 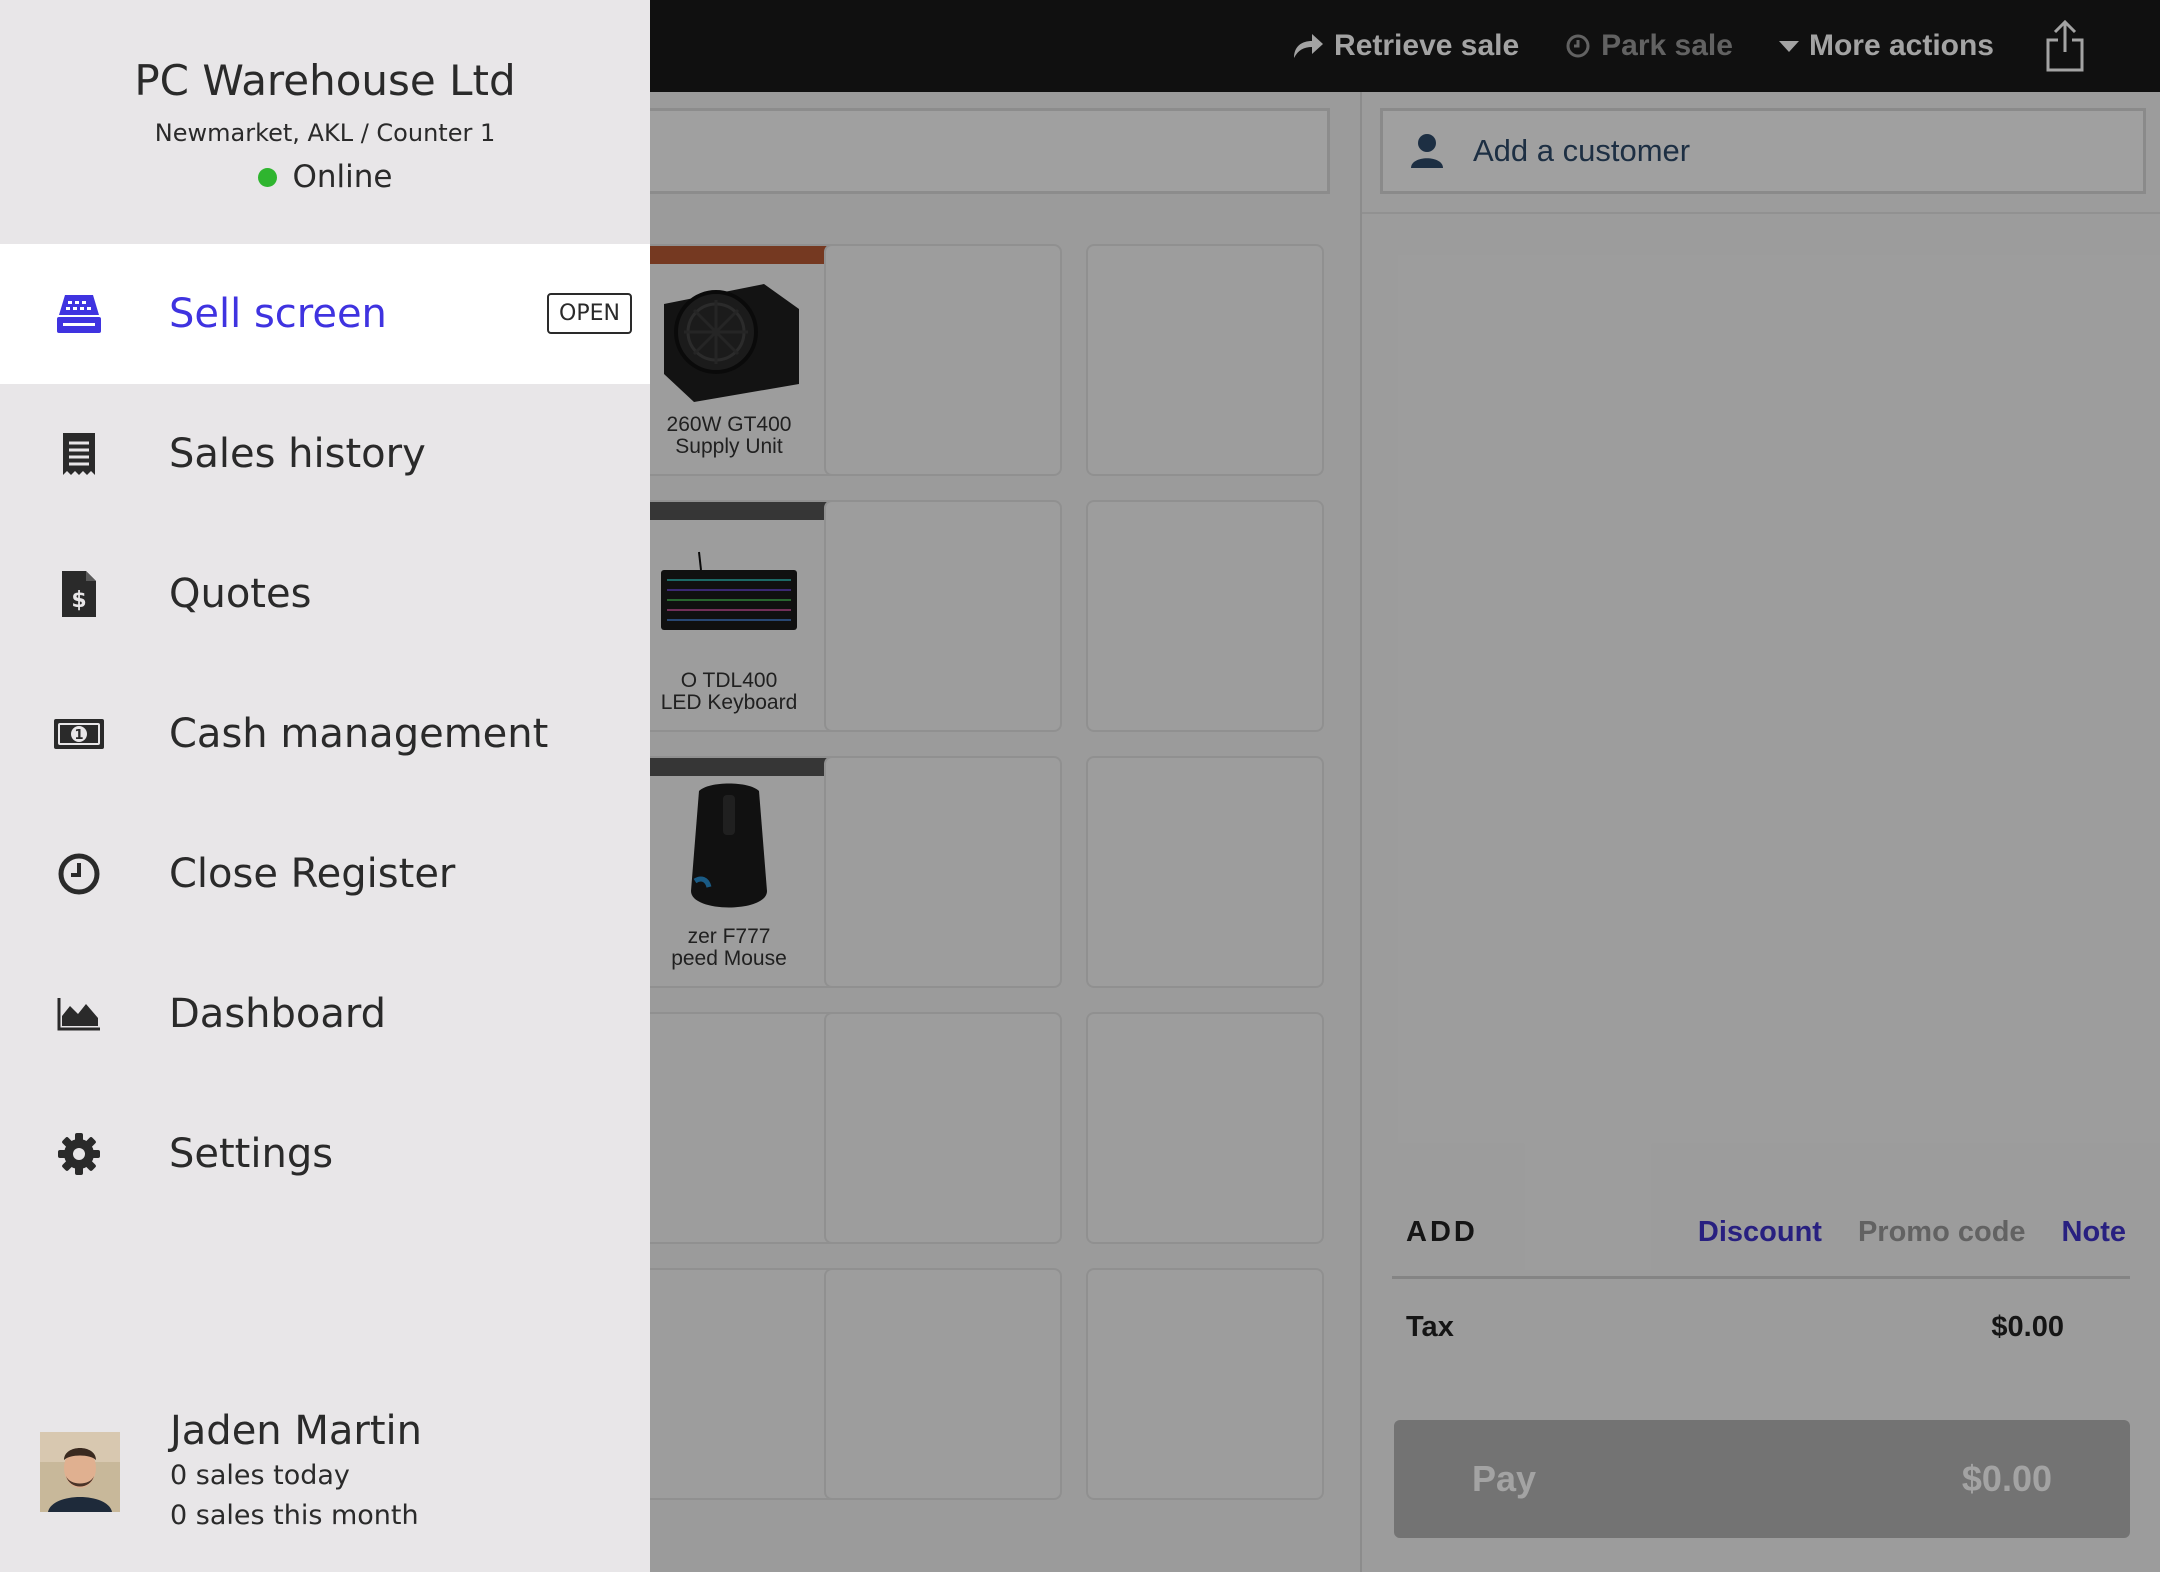 I want to click on menu-item-settings: Settings, so click(x=325, y=1154).